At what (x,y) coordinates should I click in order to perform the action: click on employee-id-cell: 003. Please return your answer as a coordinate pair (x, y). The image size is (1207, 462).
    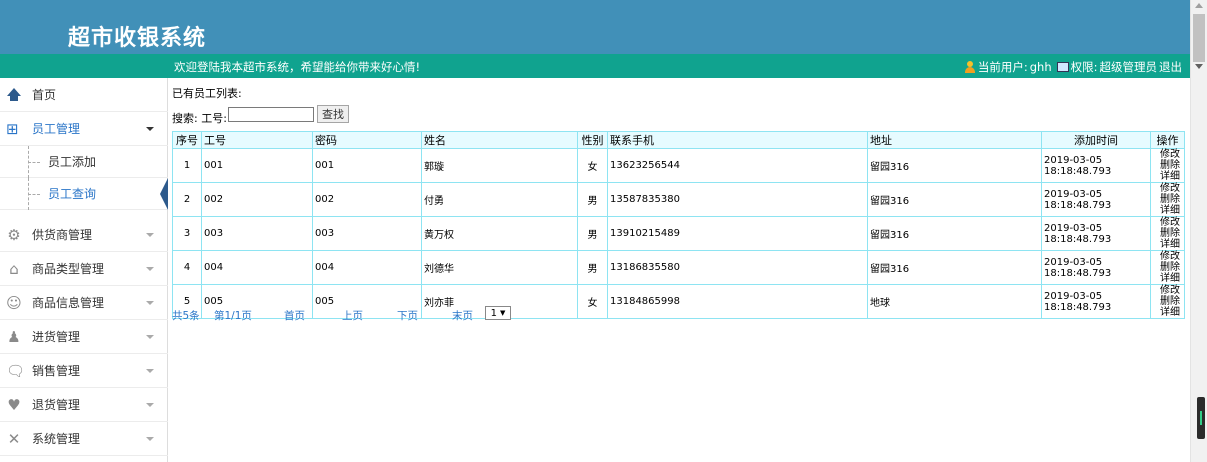
    Looking at the image, I should click on (257, 233).